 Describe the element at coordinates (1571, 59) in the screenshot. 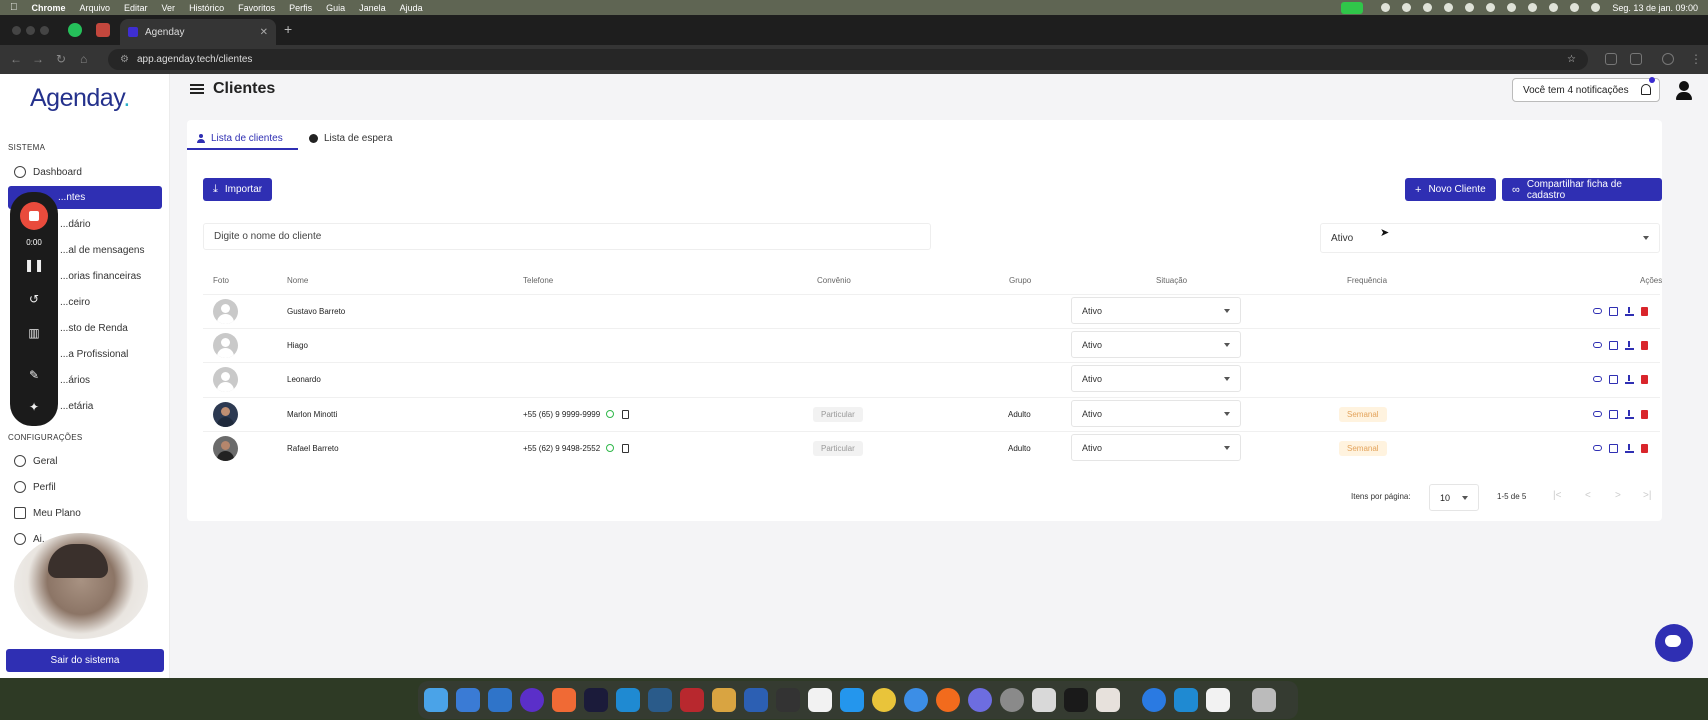

I see `bookmark-star-icon: ☆` at that location.